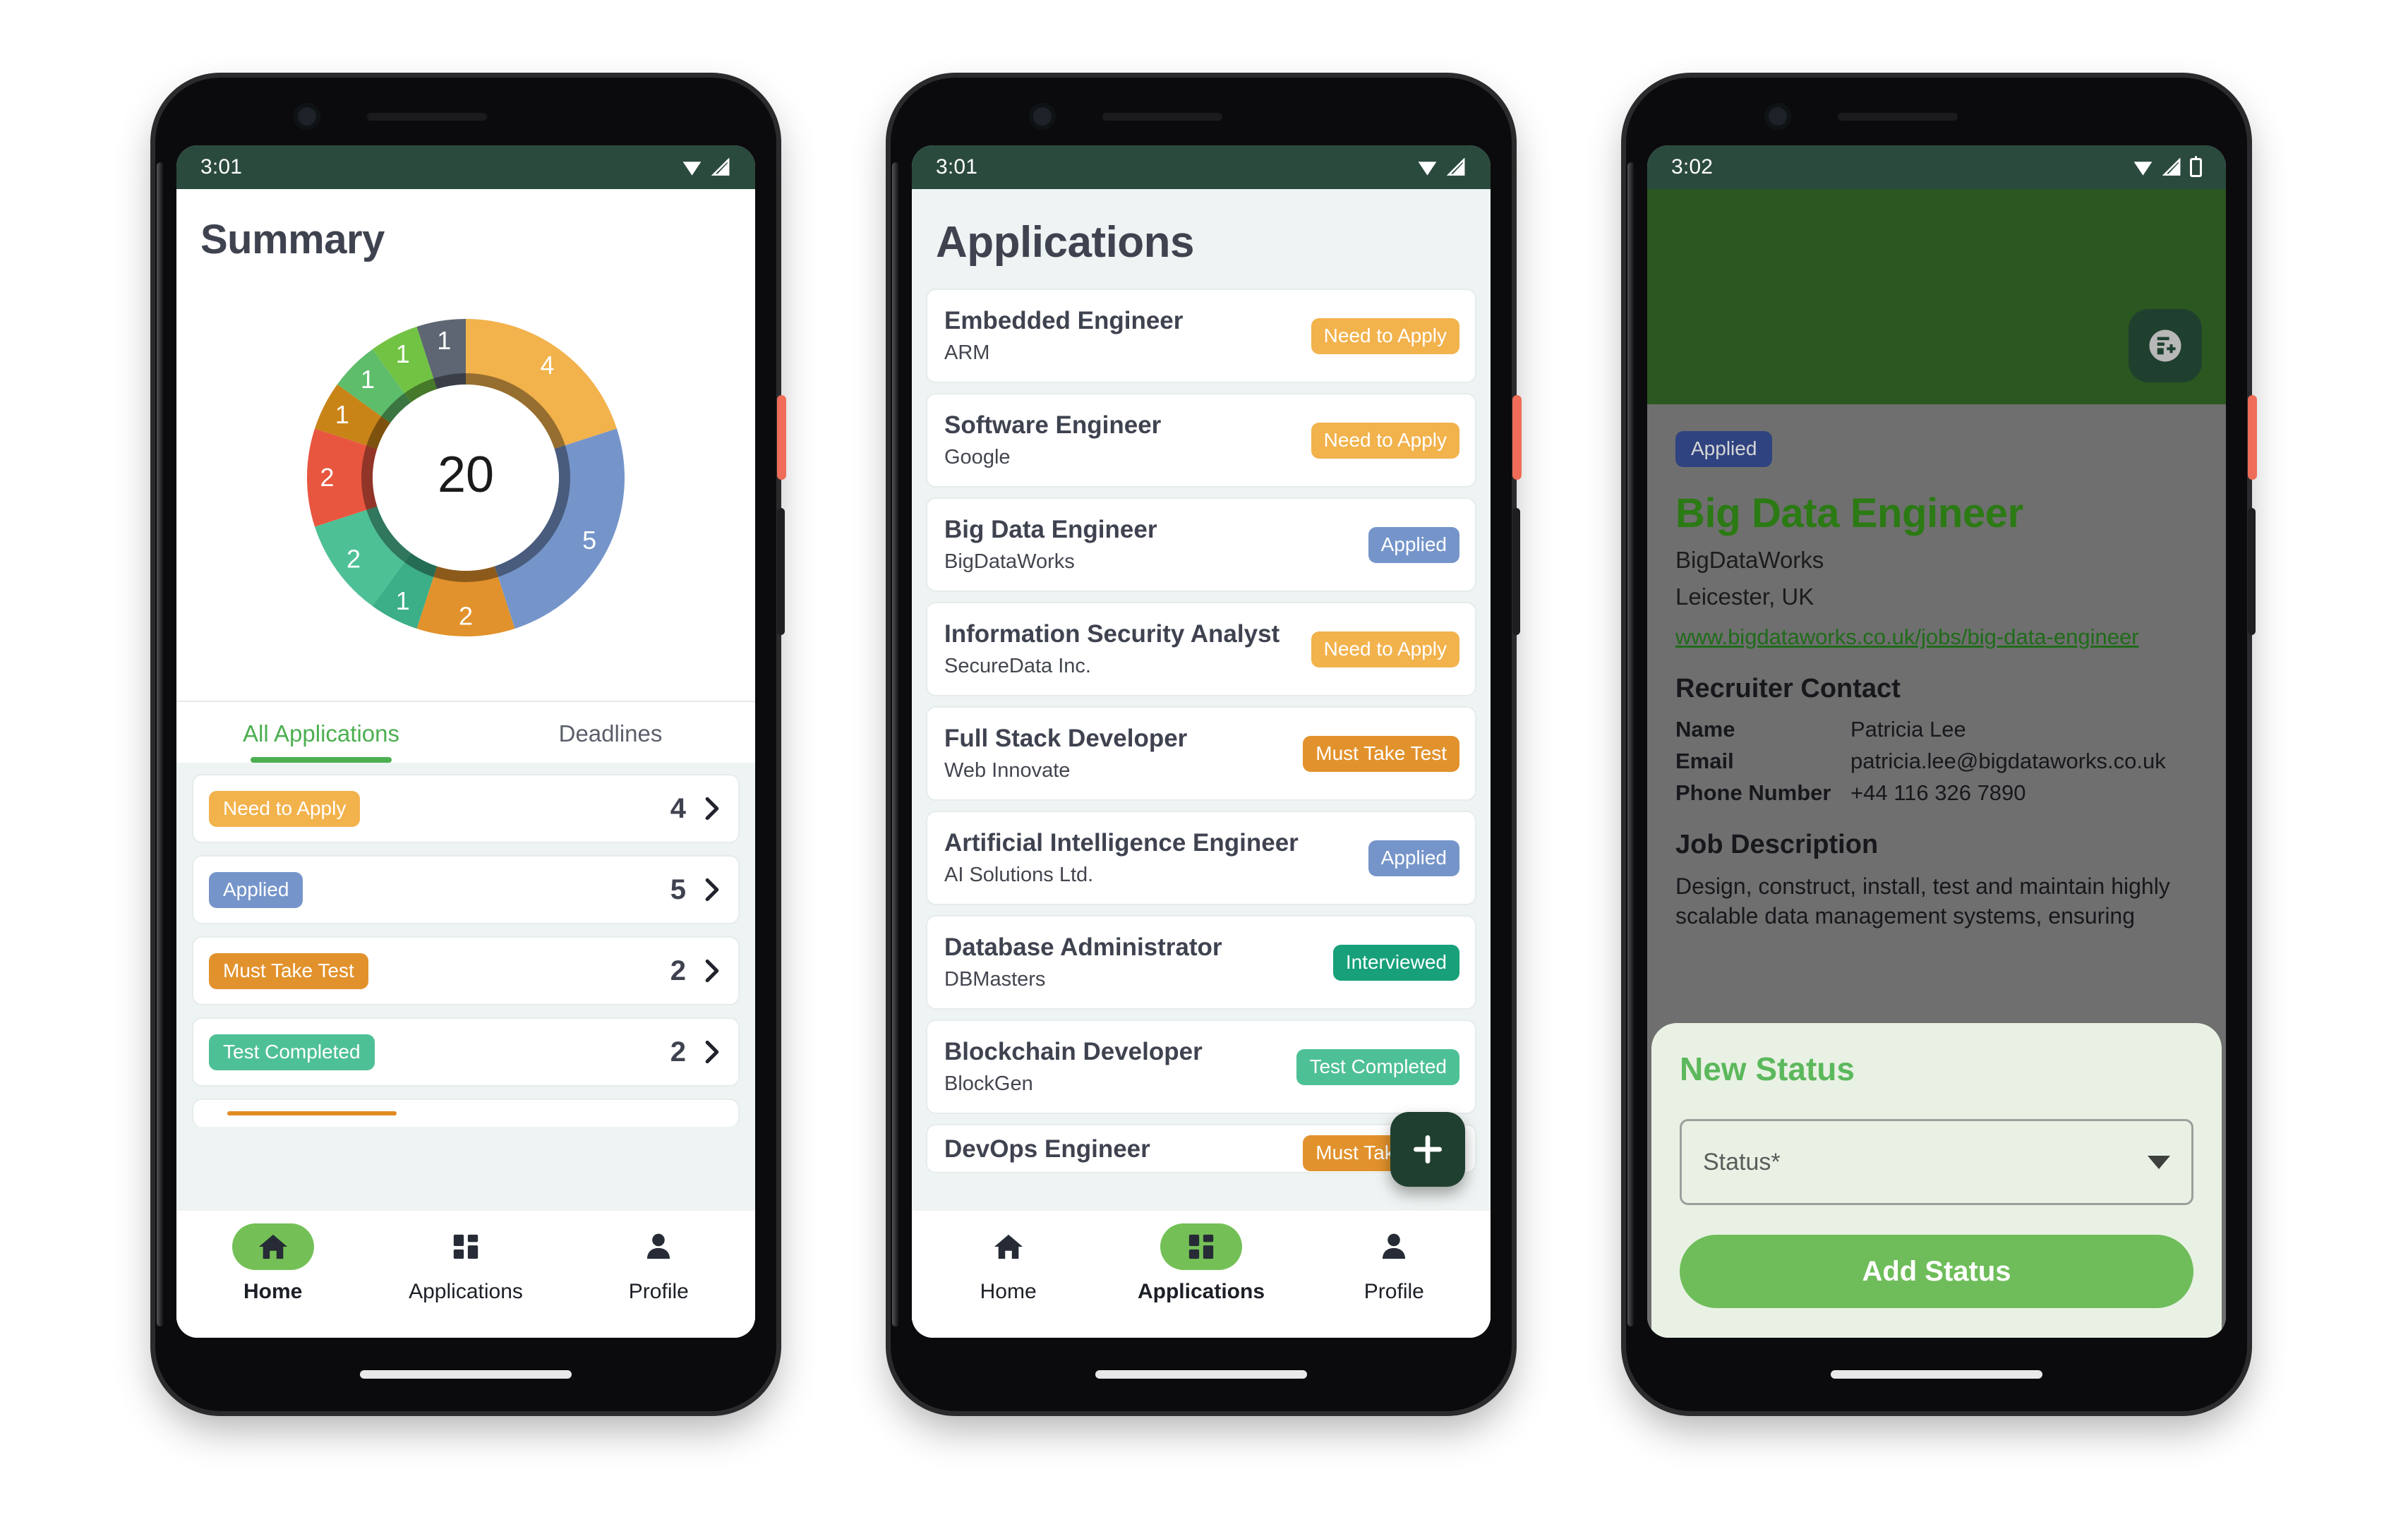 Image resolution: width=2408 pixels, height=1524 pixels. What do you see at coordinates (1393, 1291) in the screenshot?
I see `nav-label-profile: Profile` at bounding box center [1393, 1291].